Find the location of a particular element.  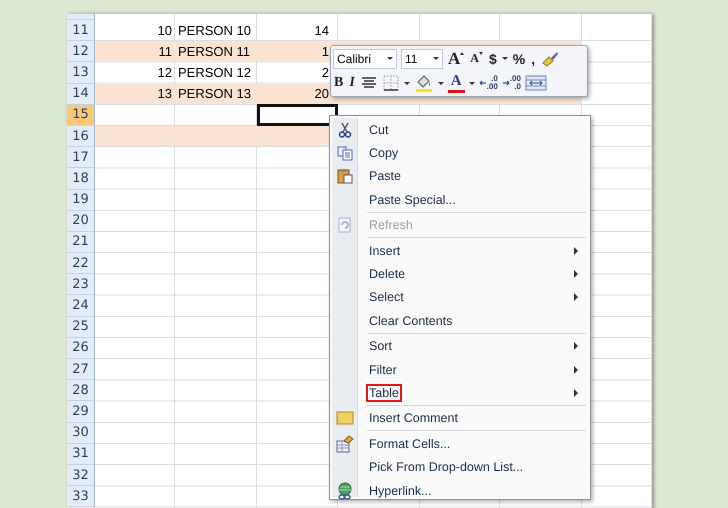

font-dropdown: Calibri is located at coordinates (365, 58).